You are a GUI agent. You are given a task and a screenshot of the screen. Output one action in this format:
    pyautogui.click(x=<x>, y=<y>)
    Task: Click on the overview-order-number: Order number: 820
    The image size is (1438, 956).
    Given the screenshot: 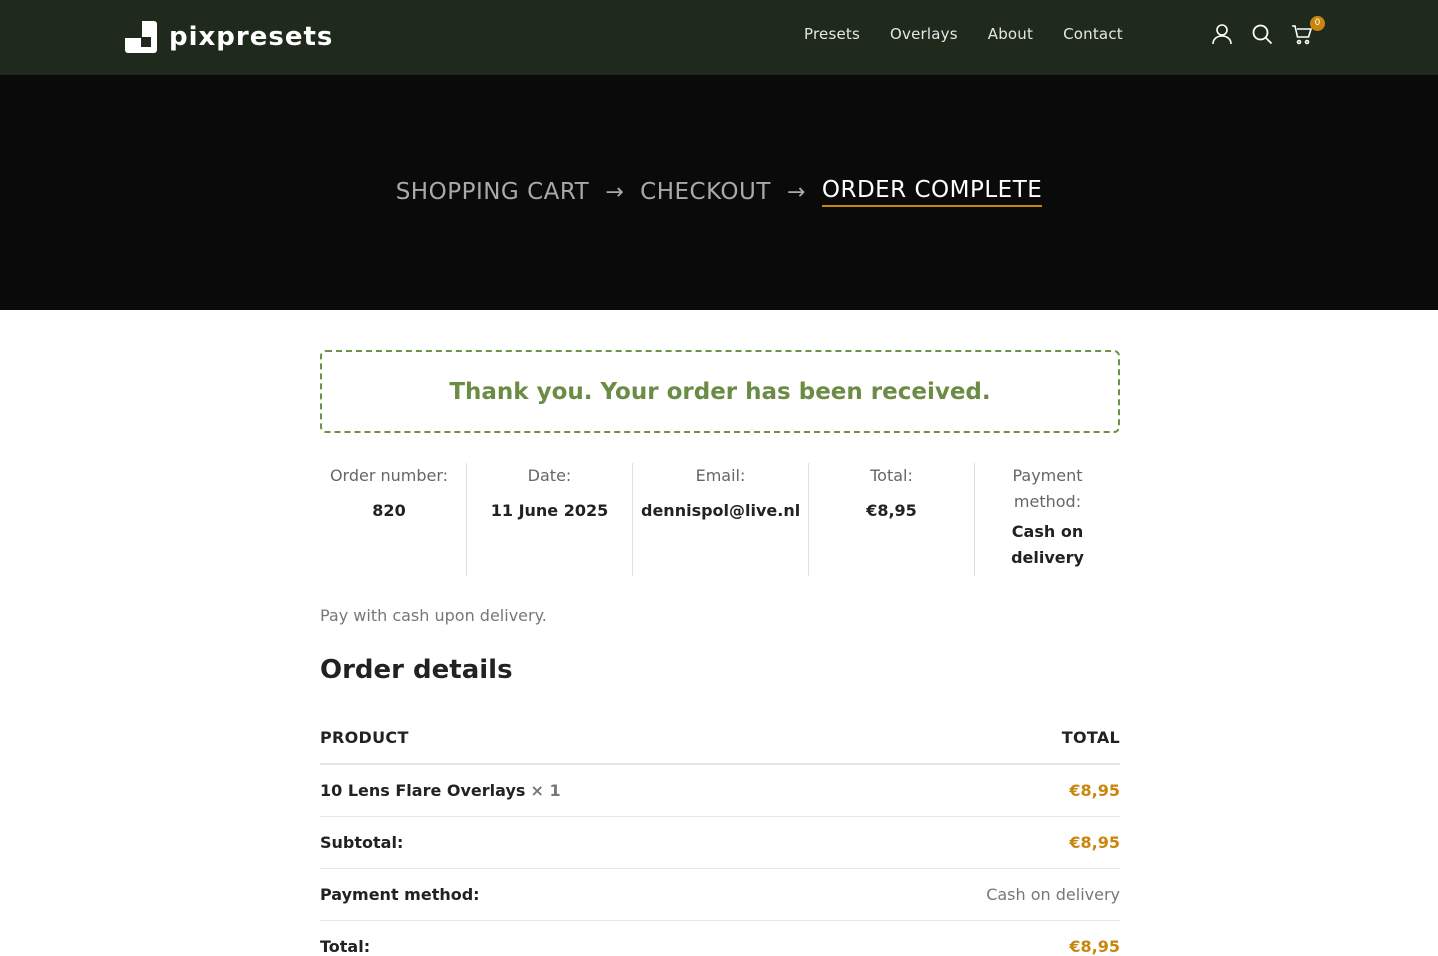 What is the action you would take?
    pyautogui.click(x=393, y=519)
    